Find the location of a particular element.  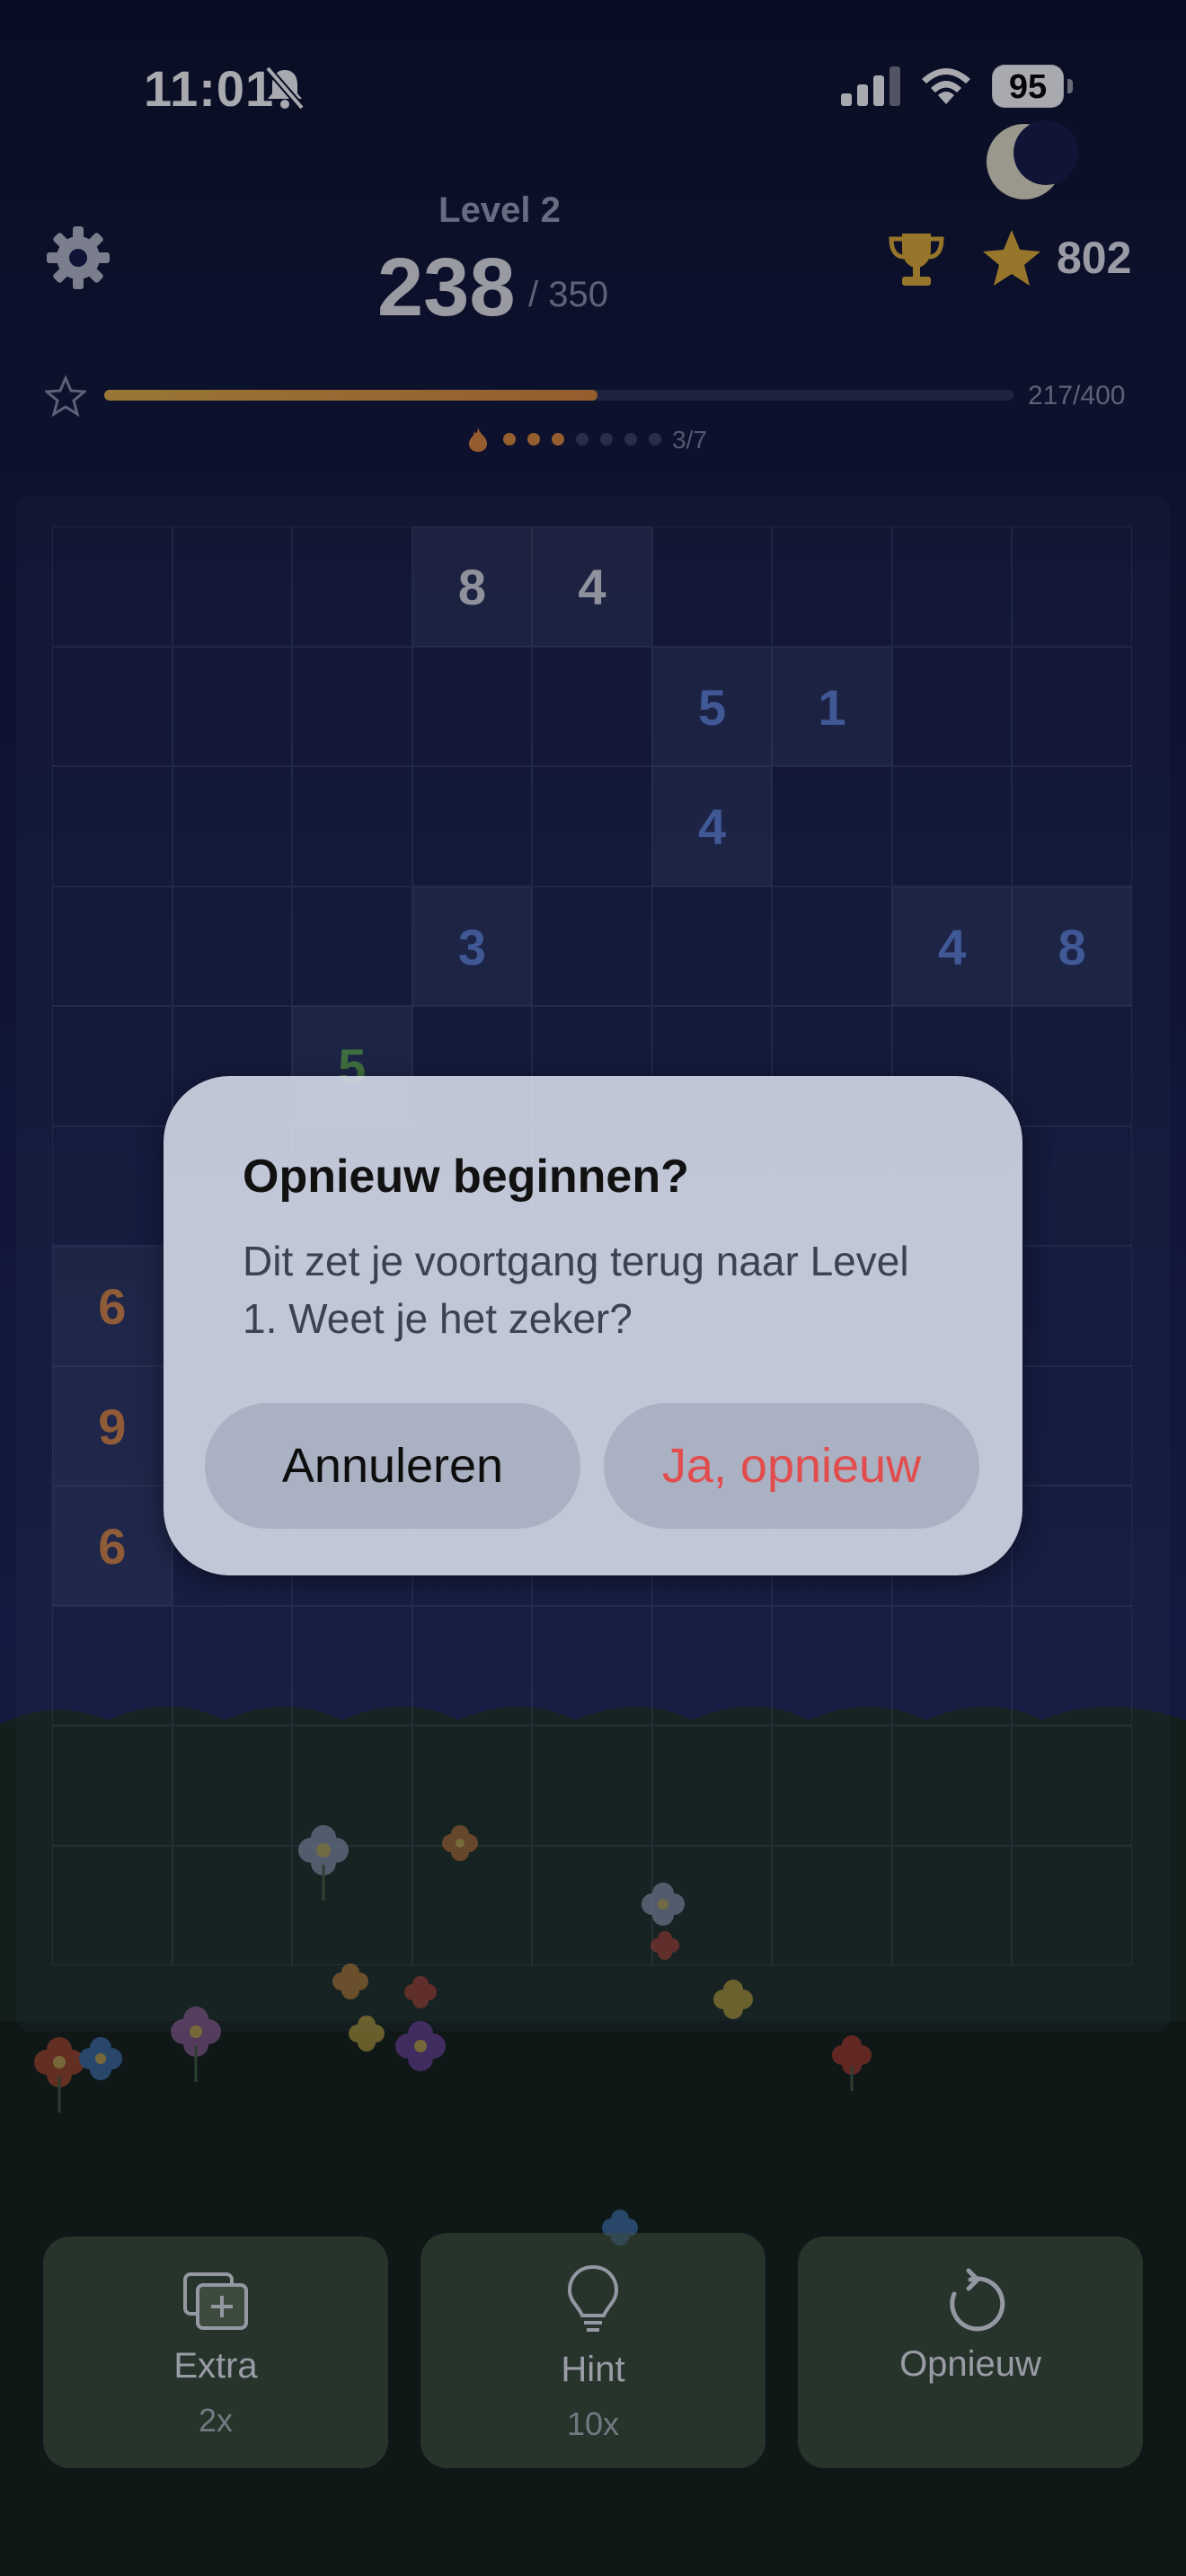

dialog-title: Opnieuw beginnen? is located at coordinates (466, 1177).